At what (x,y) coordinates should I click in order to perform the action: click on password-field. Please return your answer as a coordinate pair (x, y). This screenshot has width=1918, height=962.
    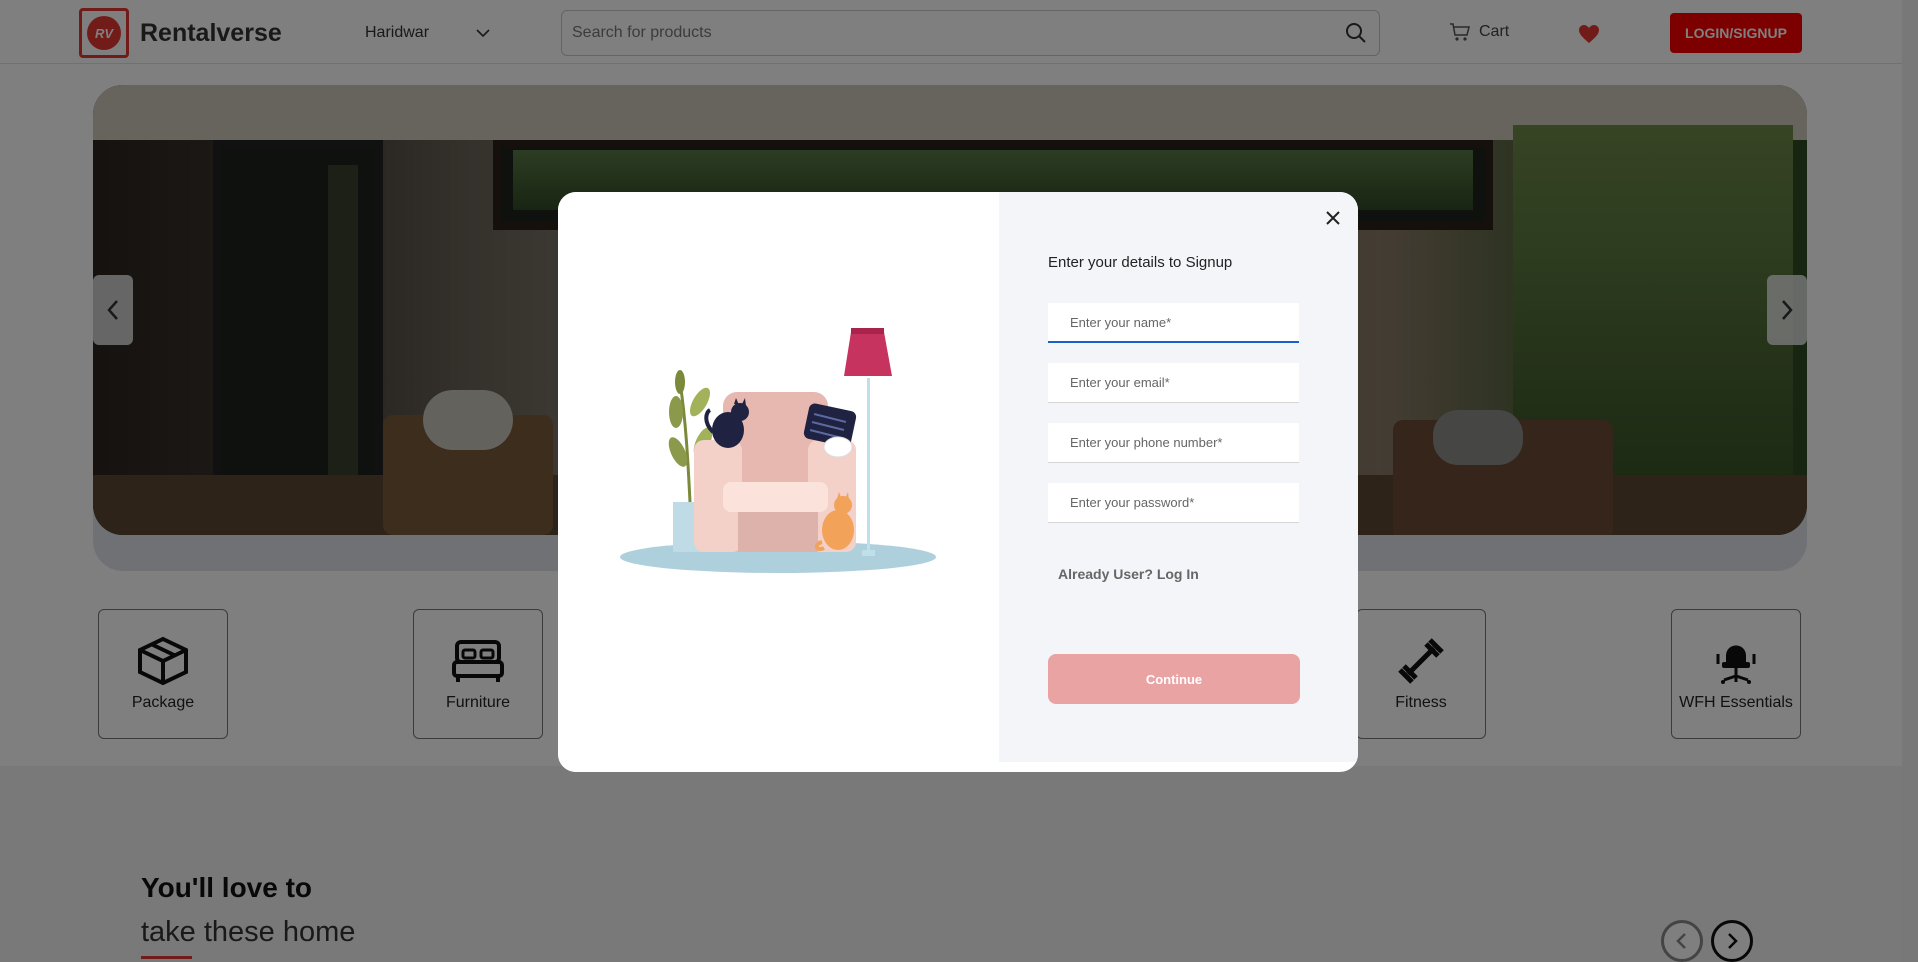
    Looking at the image, I should click on (1173, 503).